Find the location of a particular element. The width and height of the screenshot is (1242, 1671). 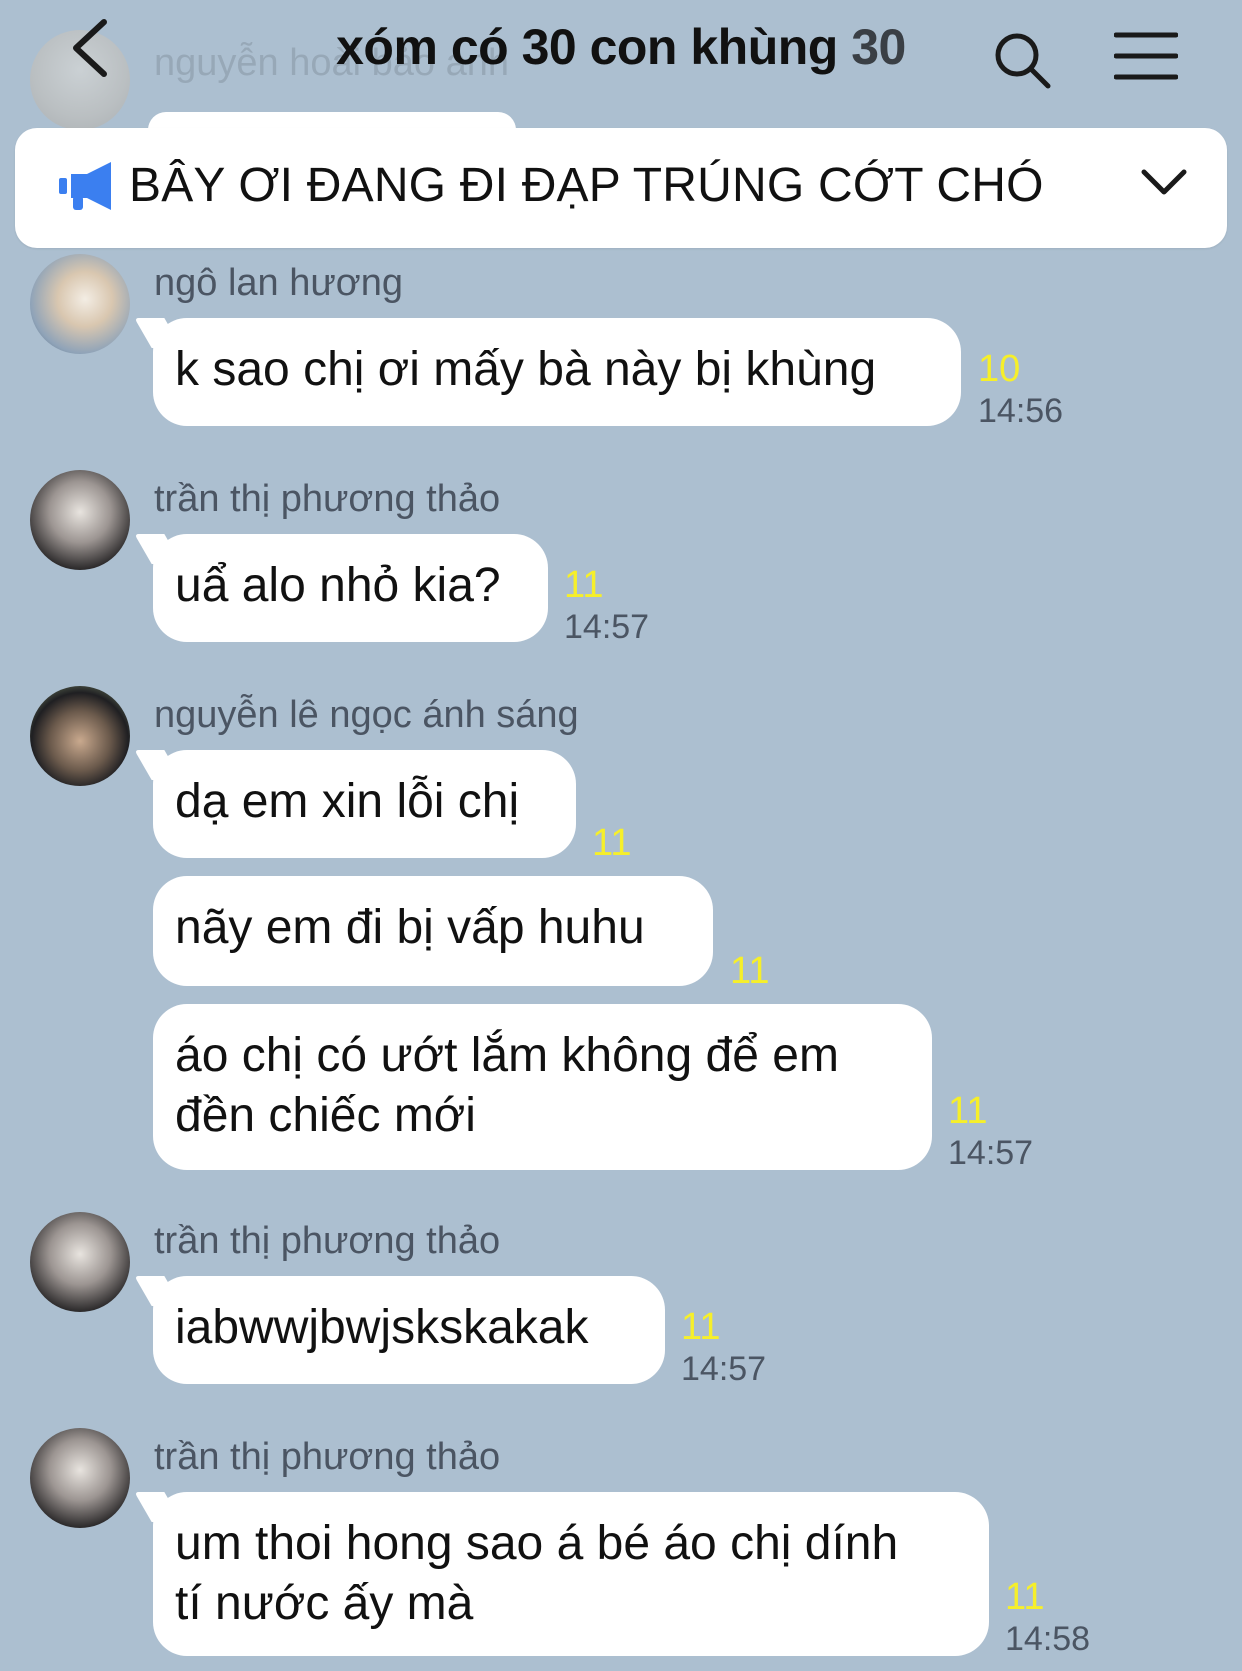

message-text: dạ em xin lỗi chị is located at coordinates (347, 801).